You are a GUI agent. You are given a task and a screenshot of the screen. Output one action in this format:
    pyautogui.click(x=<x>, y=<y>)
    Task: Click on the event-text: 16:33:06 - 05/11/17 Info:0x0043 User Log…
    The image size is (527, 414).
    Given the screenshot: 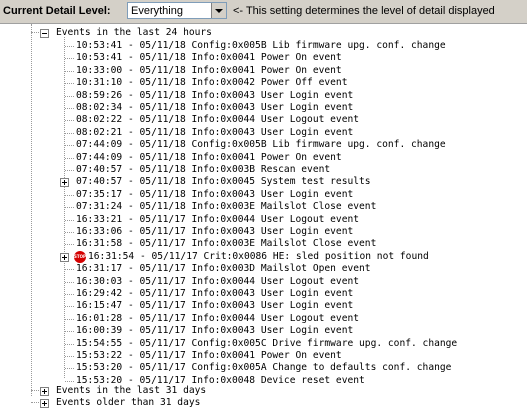 What is the action you would take?
    pyautogui.click(x=215, y=231)
    